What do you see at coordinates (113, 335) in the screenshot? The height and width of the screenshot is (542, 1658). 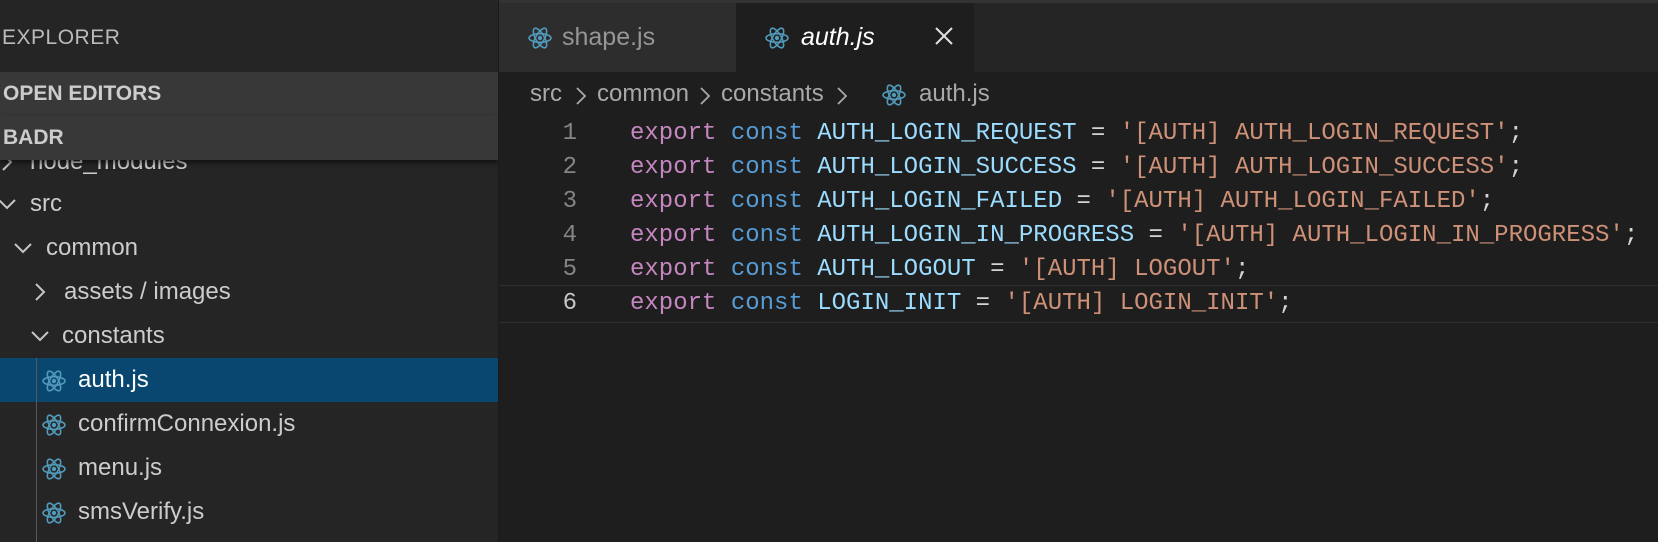 I see `tree-item-label: constants` at bounding box center [113, 335].